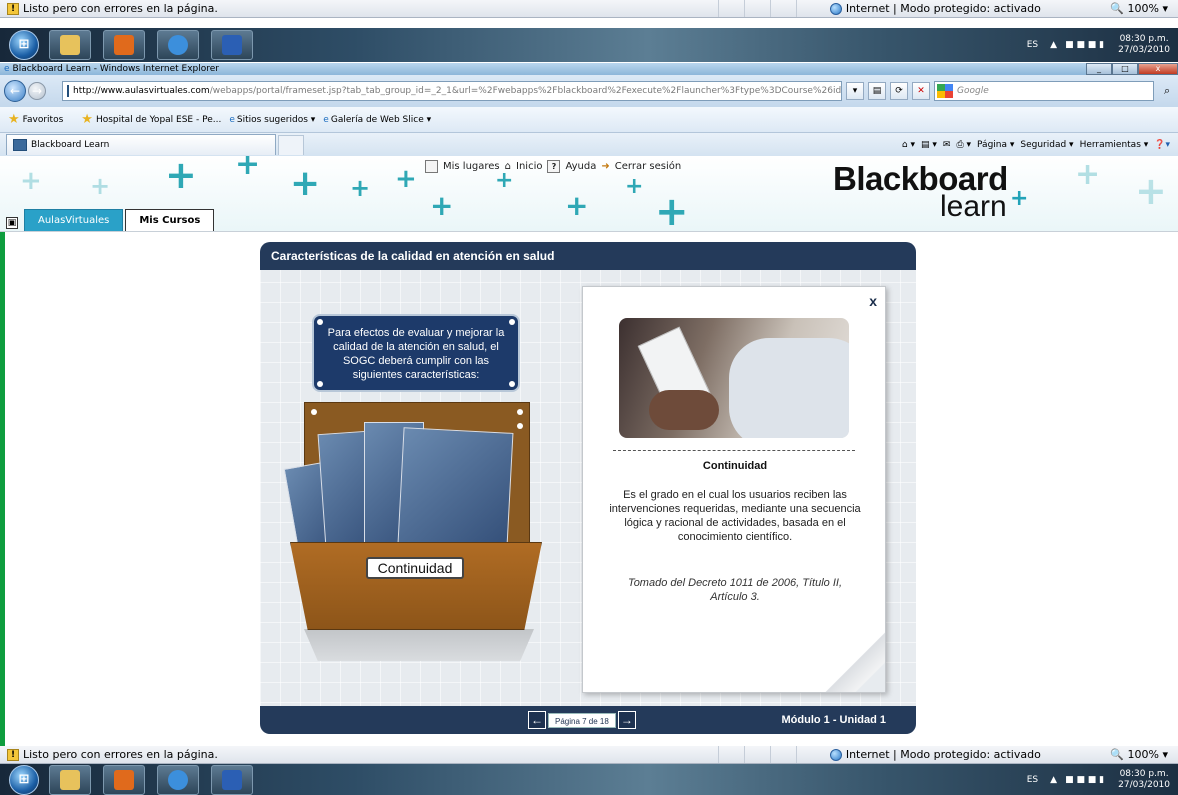 This screenshot has width=1178, height=795. I want to click on system-tray: ES ▲ ■ ■ ■ ▮ 08:30 p.m. 27/03/2010, so click(1102, 45).